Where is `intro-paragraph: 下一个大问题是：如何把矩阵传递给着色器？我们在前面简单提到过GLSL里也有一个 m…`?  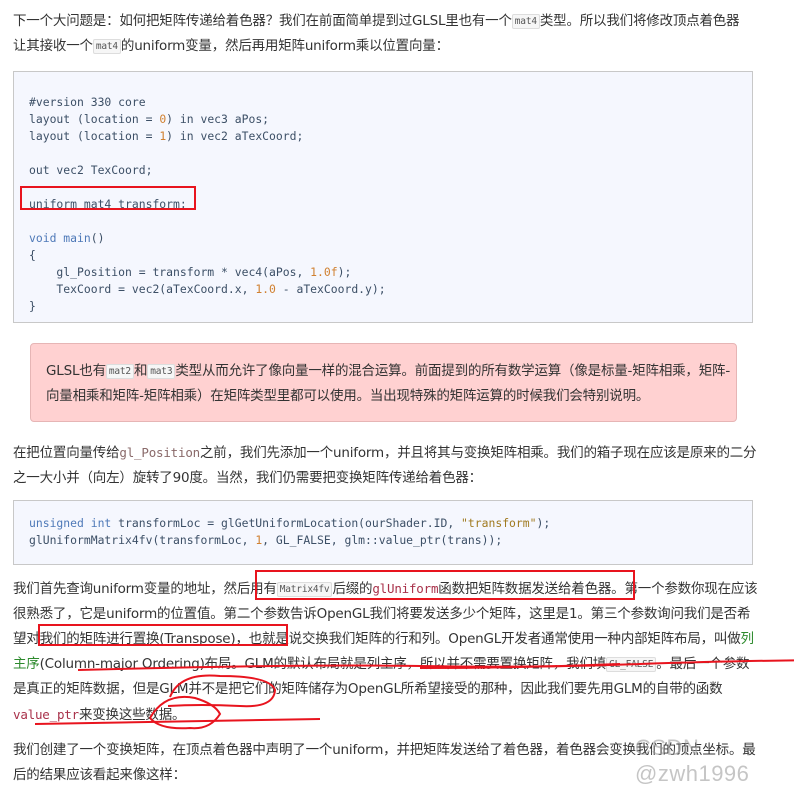 intro-paragraph: 下一个大问题是：如何把矩阵传递给着色器？我们在前面简单提到过GLSL里也有一个 m… is located at coordinates (385, 34).